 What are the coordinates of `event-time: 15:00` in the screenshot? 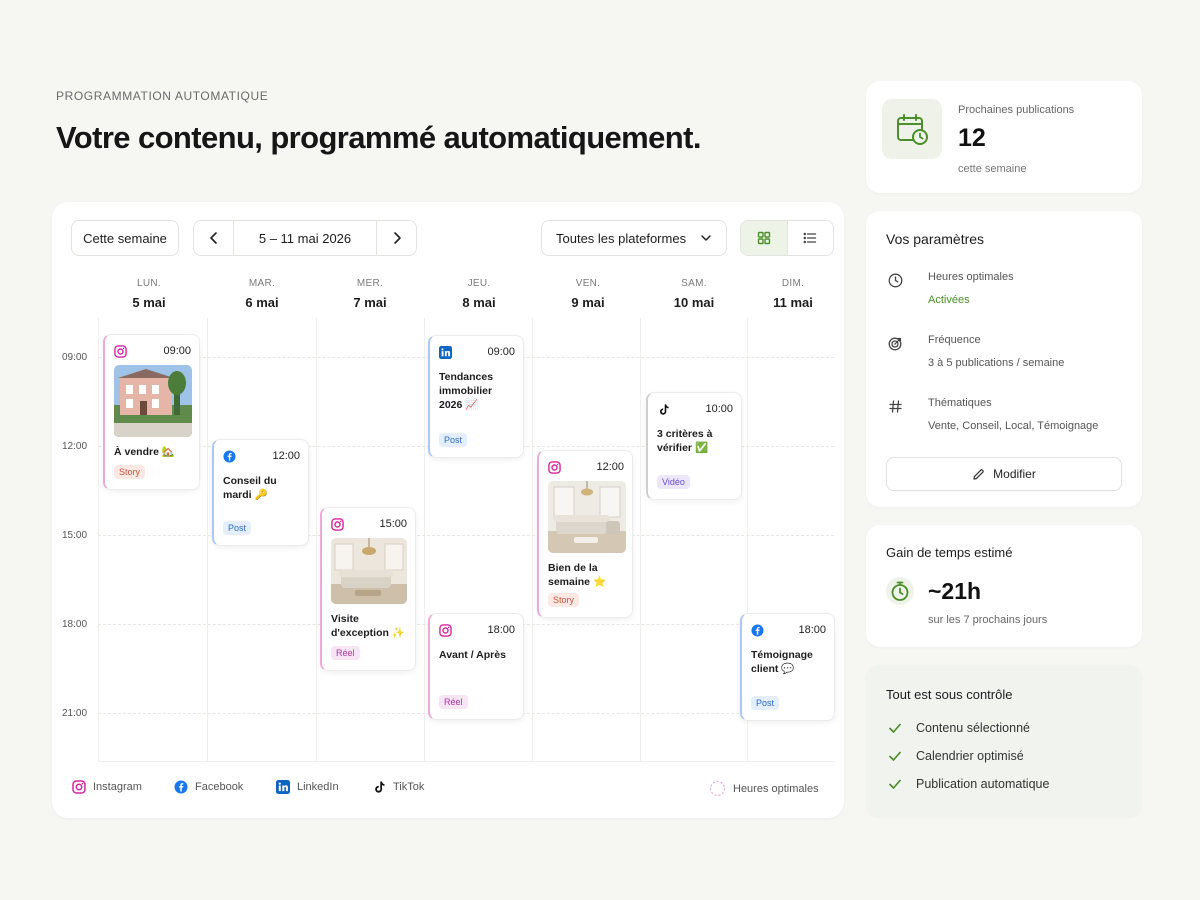 It's located at (393, 524).